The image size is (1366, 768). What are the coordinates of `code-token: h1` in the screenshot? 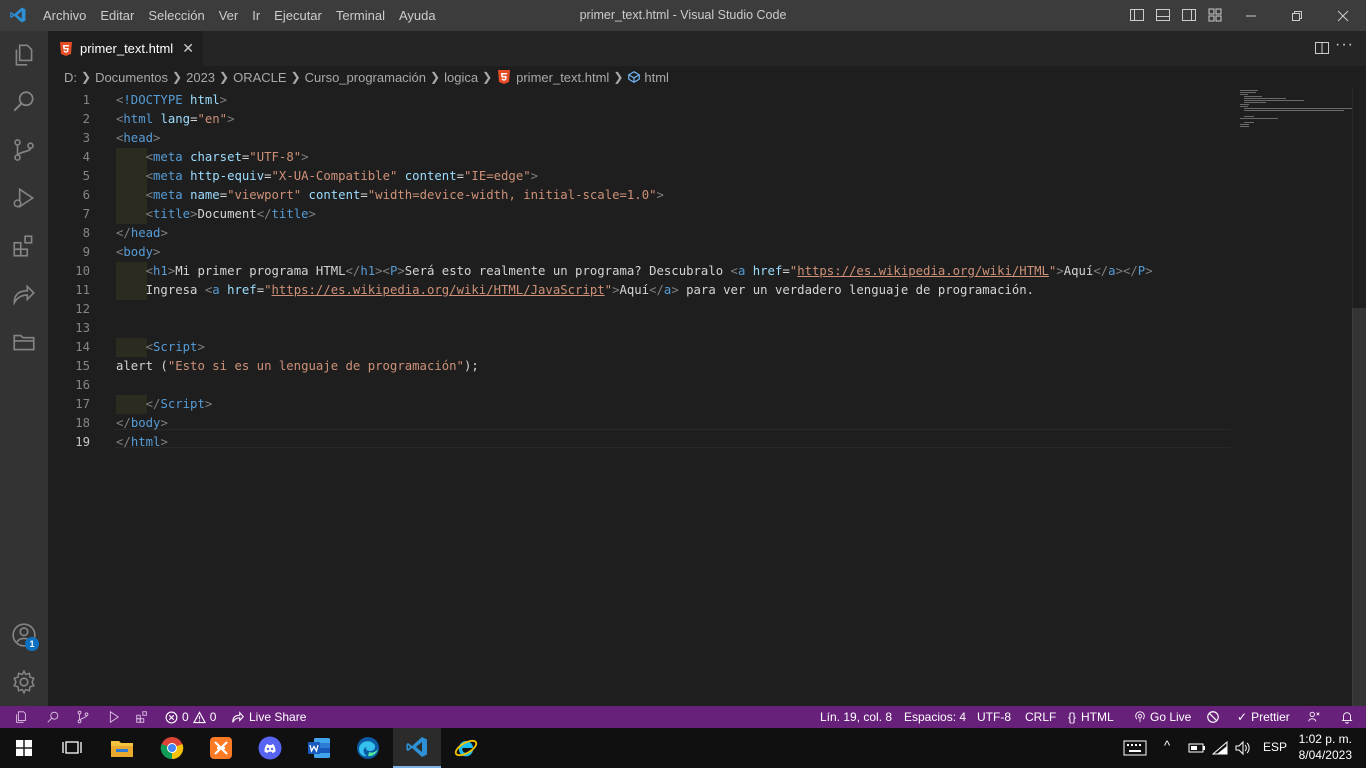 It's located at (368, 271).